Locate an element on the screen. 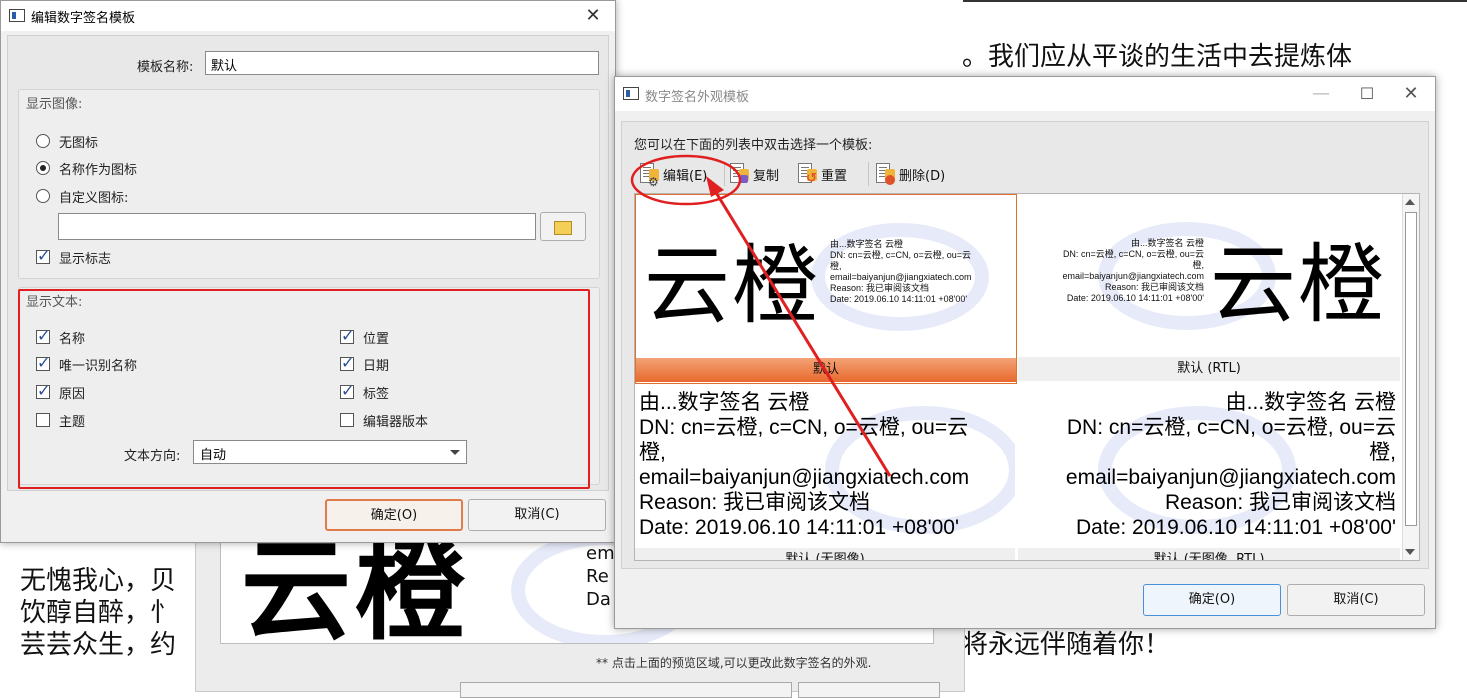 The image size is (1467, 698). annotation-arrow-line is located at coordinates (801, 331).